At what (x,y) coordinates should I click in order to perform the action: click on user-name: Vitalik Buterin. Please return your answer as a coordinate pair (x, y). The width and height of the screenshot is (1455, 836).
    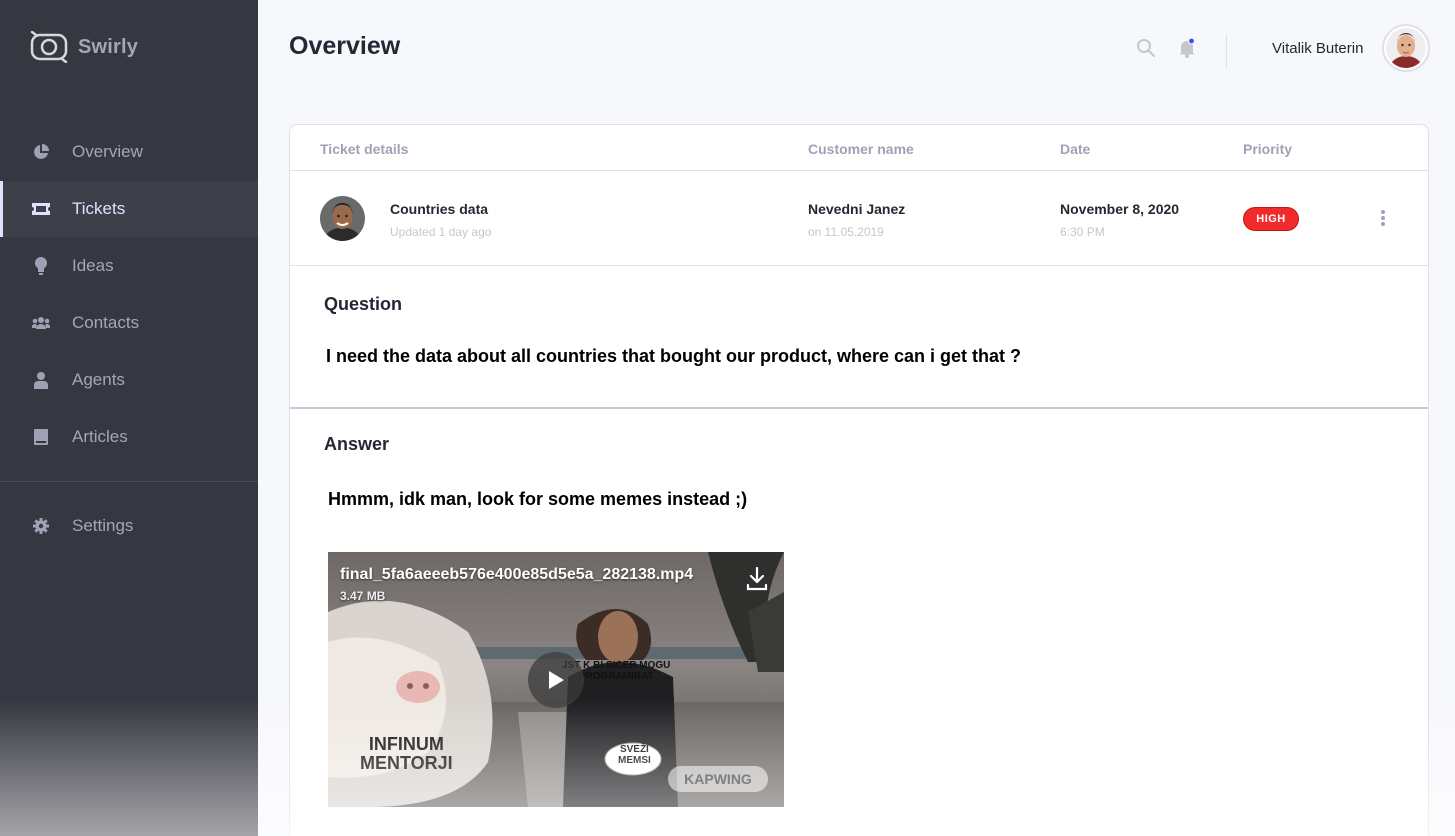
    Looking at the image, I should click on (1317, 48).